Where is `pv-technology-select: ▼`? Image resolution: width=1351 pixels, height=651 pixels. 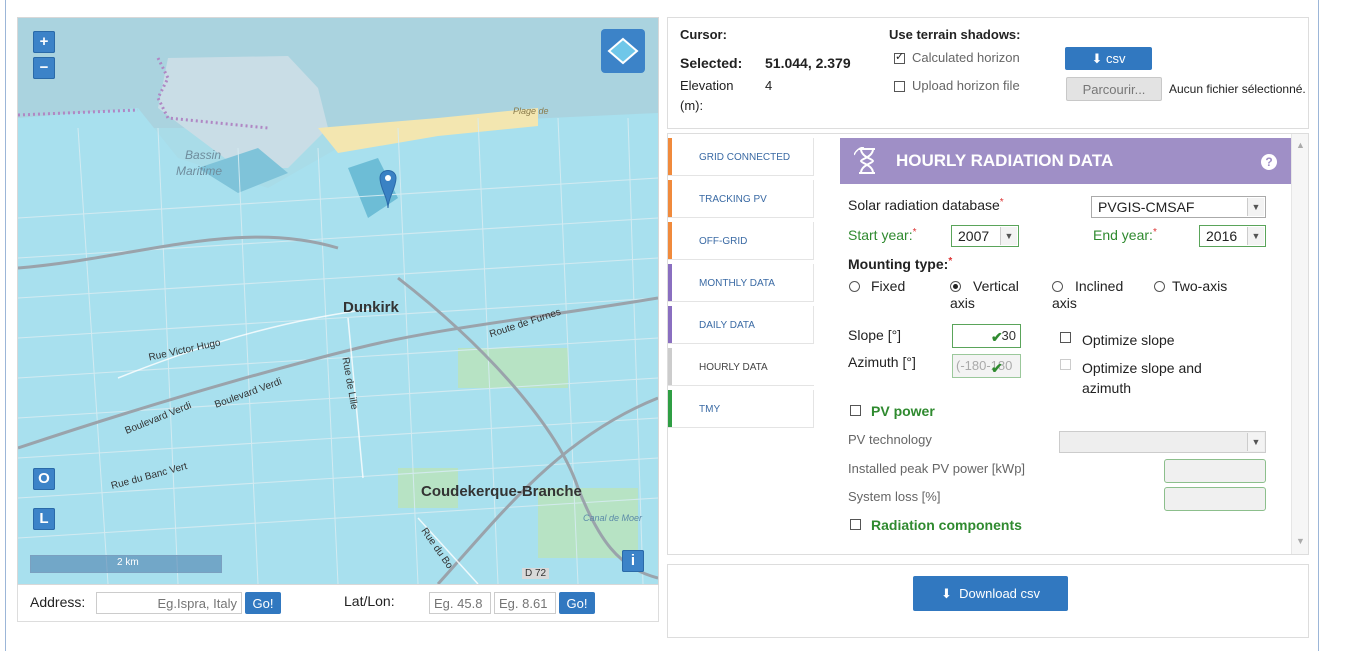 pv-technology-select: ▼ is located at coordinates (1162, 442).